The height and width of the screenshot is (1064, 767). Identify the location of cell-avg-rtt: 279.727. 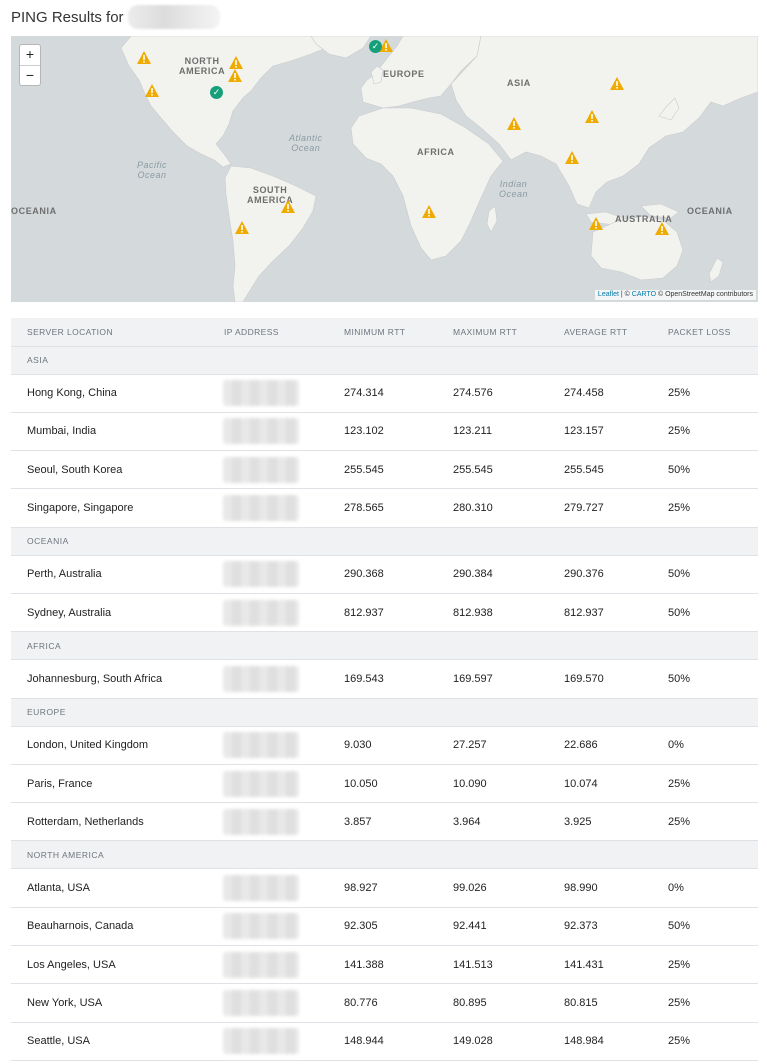
(616, 508).